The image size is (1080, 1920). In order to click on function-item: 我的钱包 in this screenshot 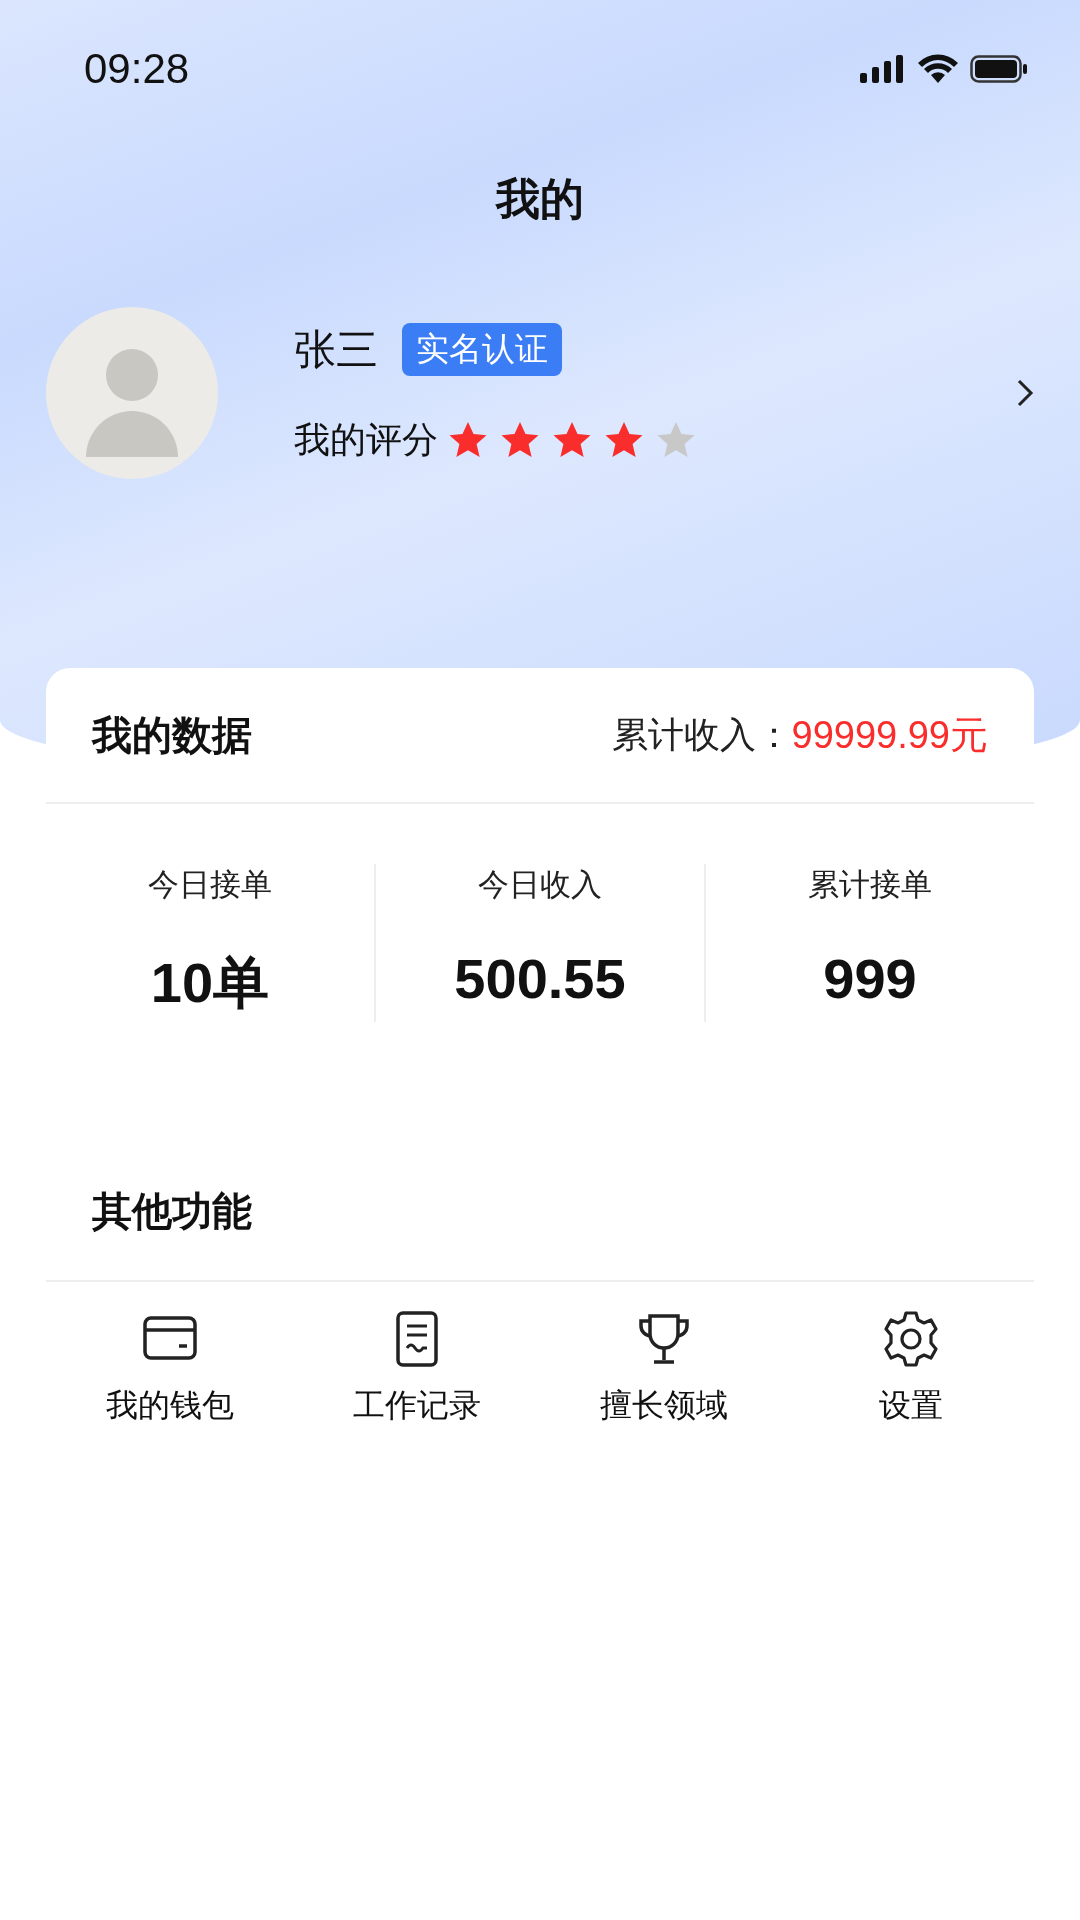, I will do `click(169, 1368)`.